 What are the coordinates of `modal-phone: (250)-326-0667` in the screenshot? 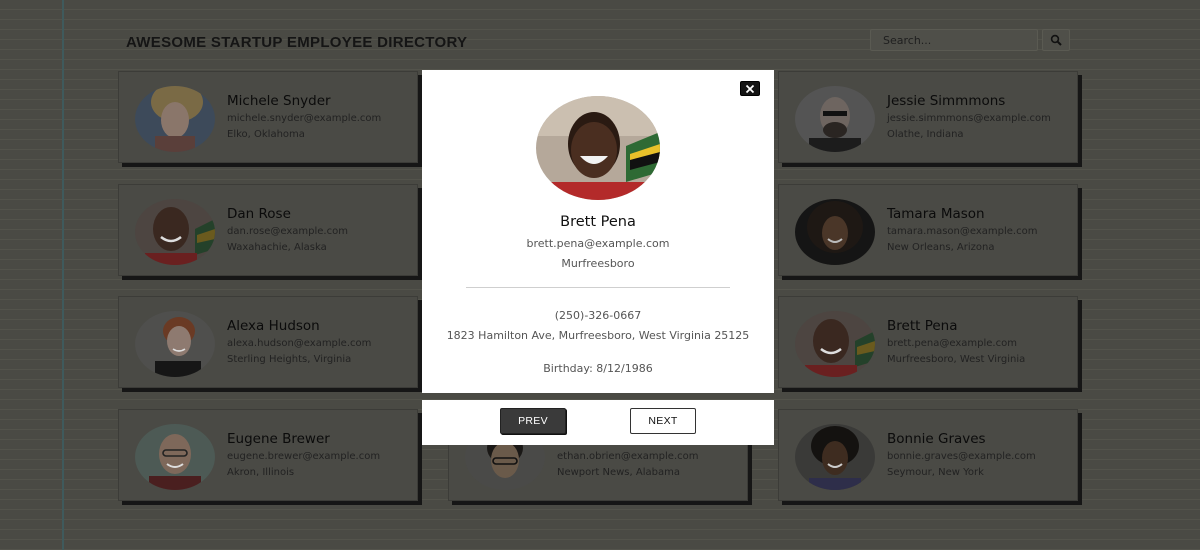 It's located at (598, 315).